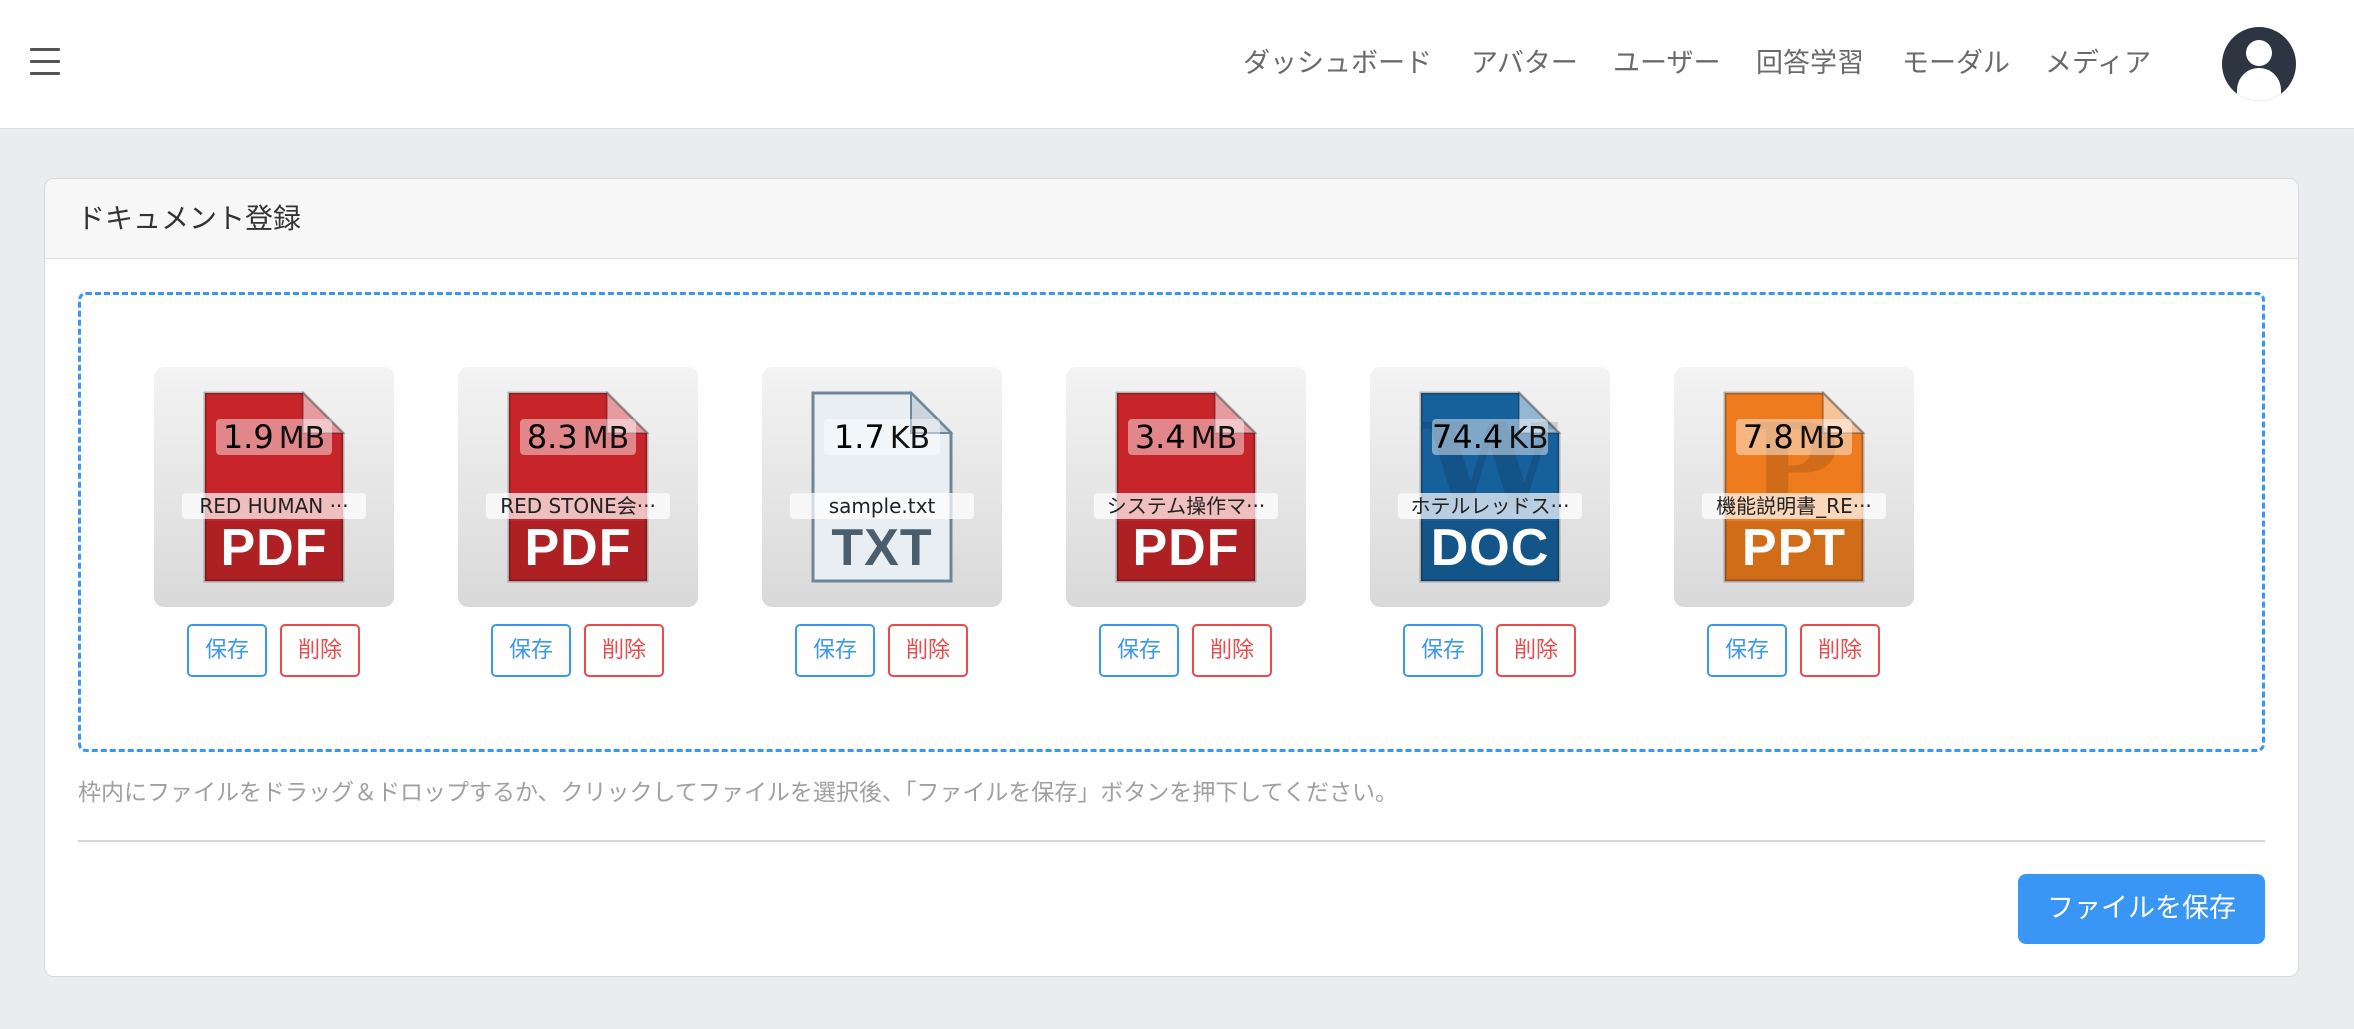  What do you see at coordinates (1794, 487) in the screenshot?
I see `file-thumbnail: P PPT 7.8 MB 機能説明書_RE···` at bounding box center [1794, 487].